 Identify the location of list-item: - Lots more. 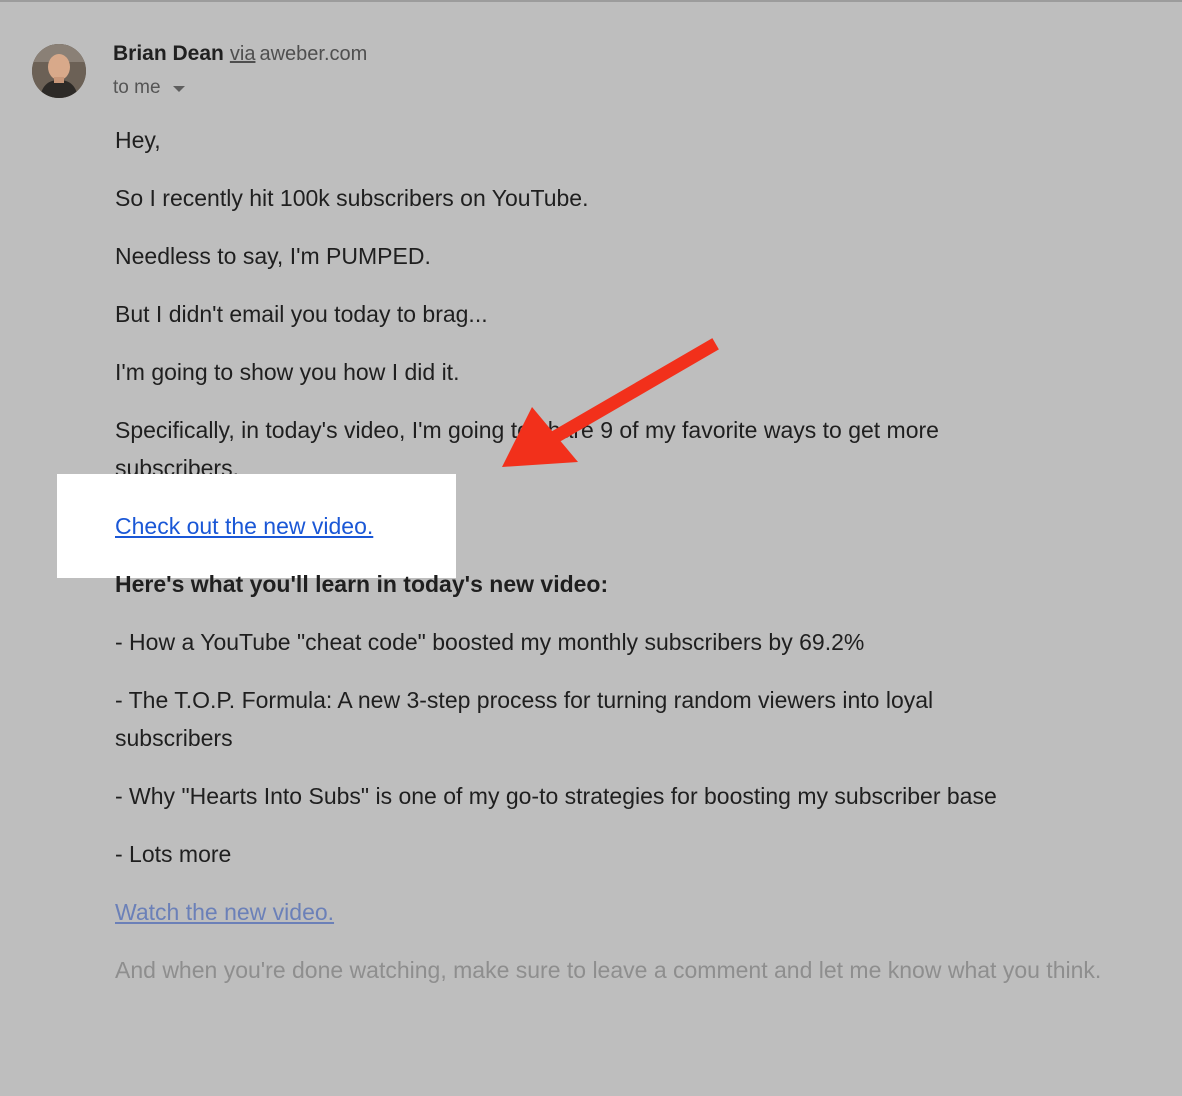
(173, 854).